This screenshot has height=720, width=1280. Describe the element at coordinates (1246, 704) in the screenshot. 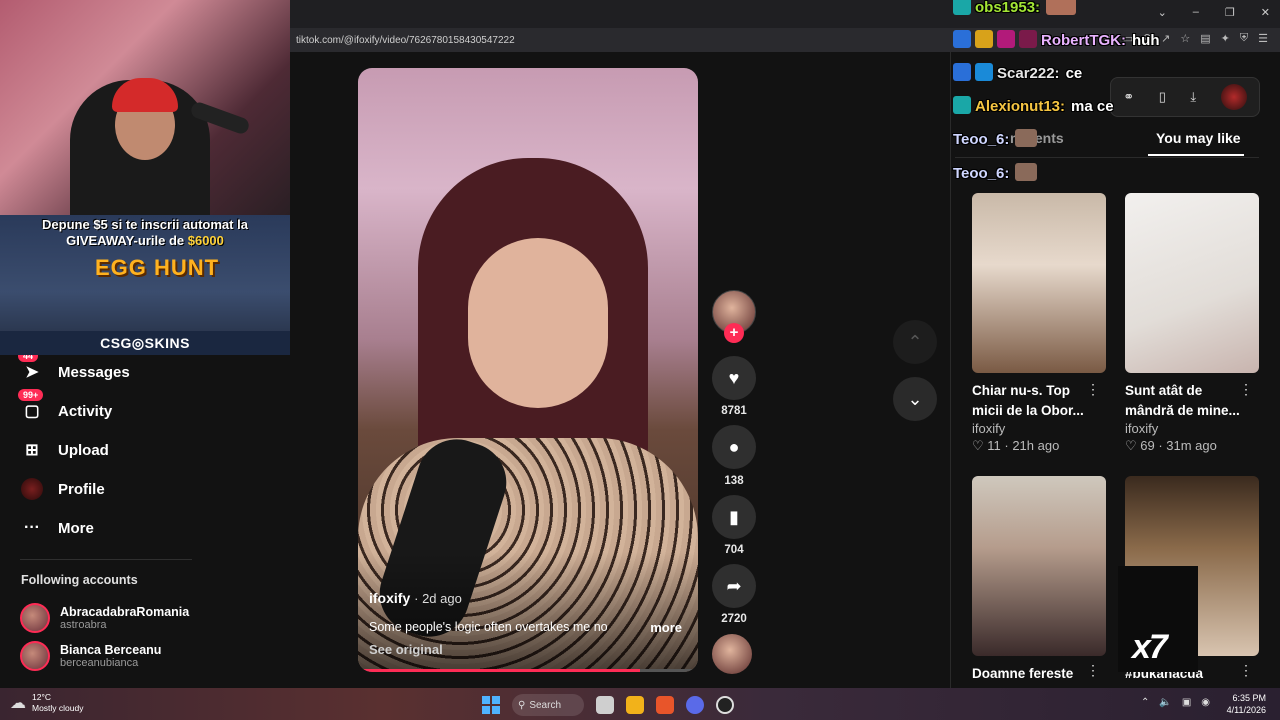

I see `clock: 6:35 PM 4/11/2026` at that location.